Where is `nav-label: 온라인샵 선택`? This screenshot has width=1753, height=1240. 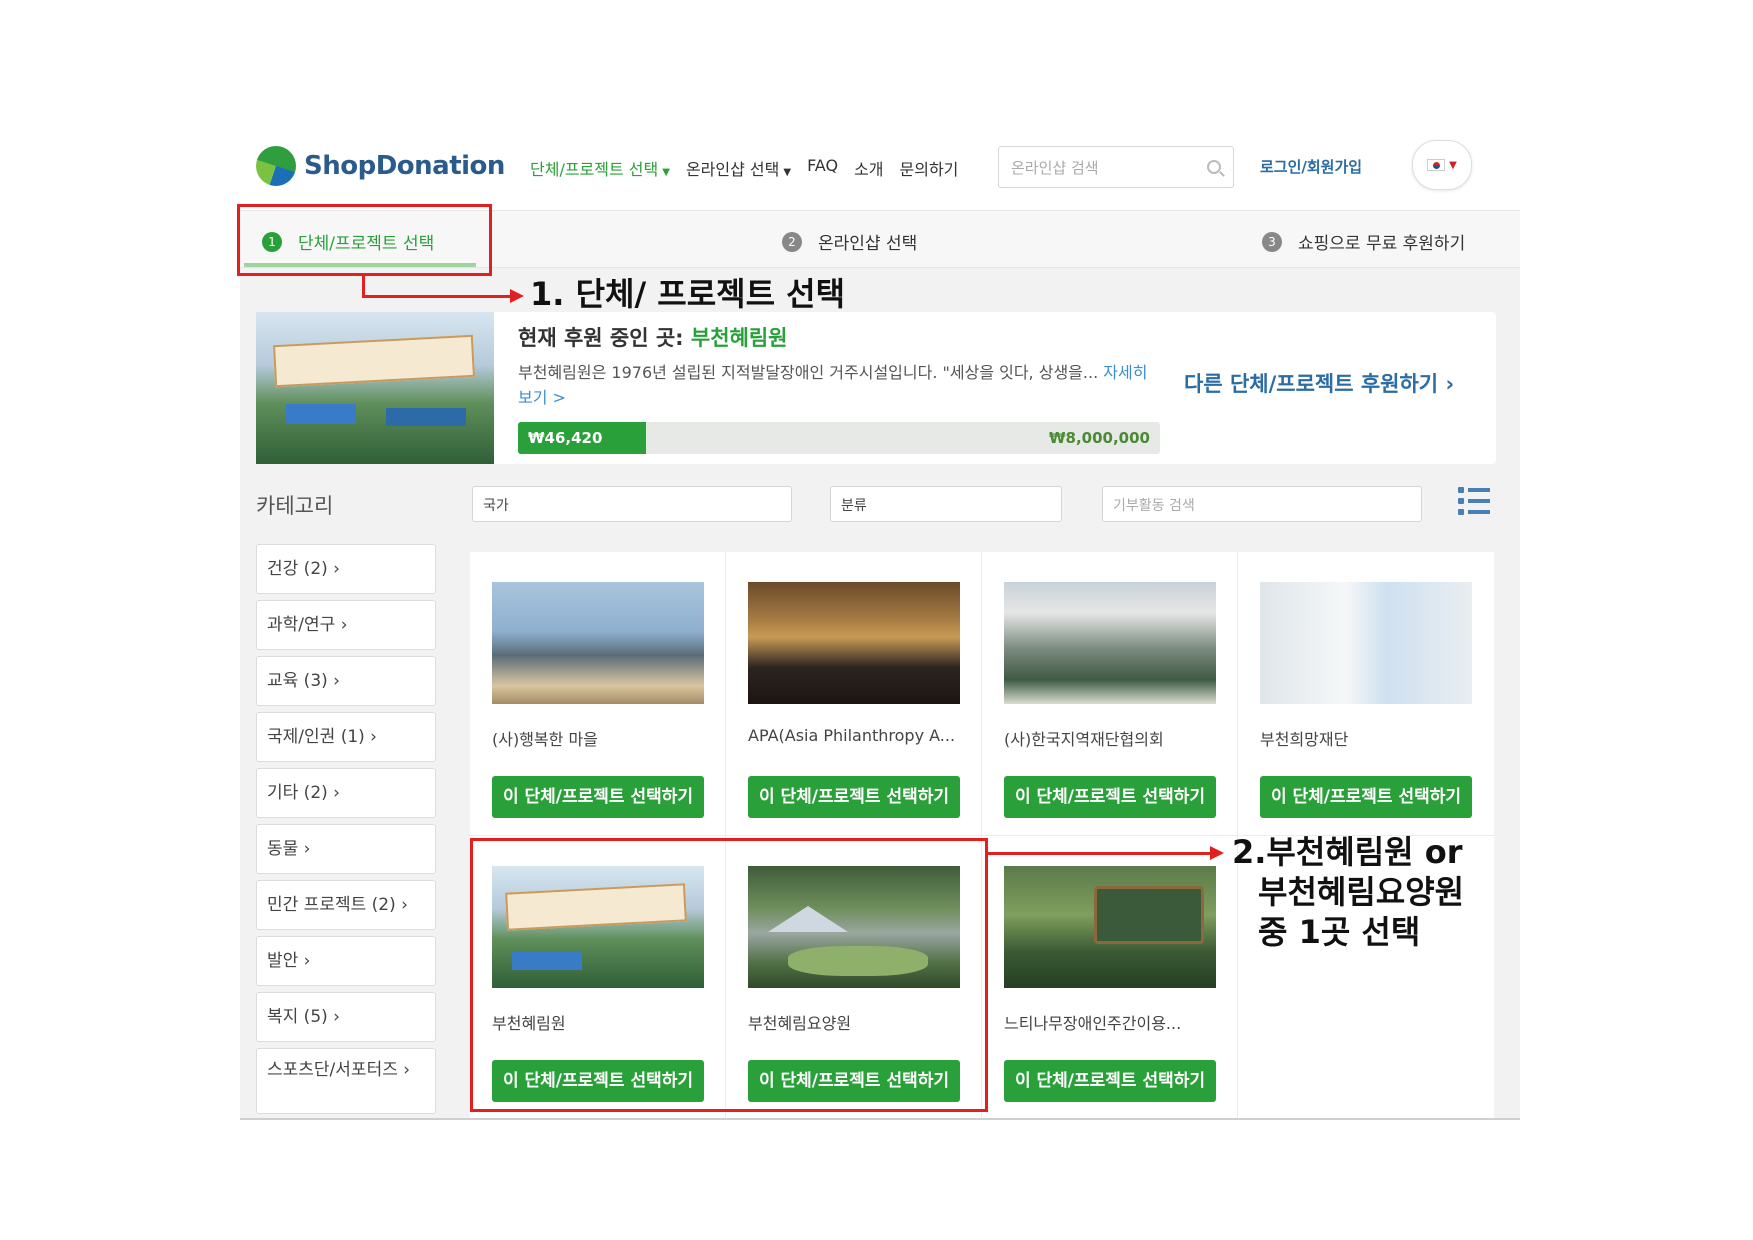 nav-label: 온라인샵 선택 is located at coordinates (732, 169).